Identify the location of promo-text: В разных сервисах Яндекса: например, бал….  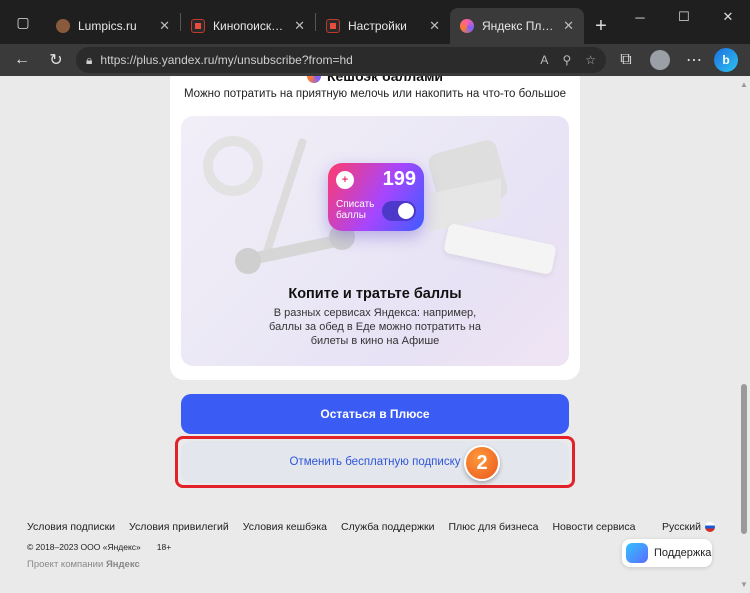
(375, 327).